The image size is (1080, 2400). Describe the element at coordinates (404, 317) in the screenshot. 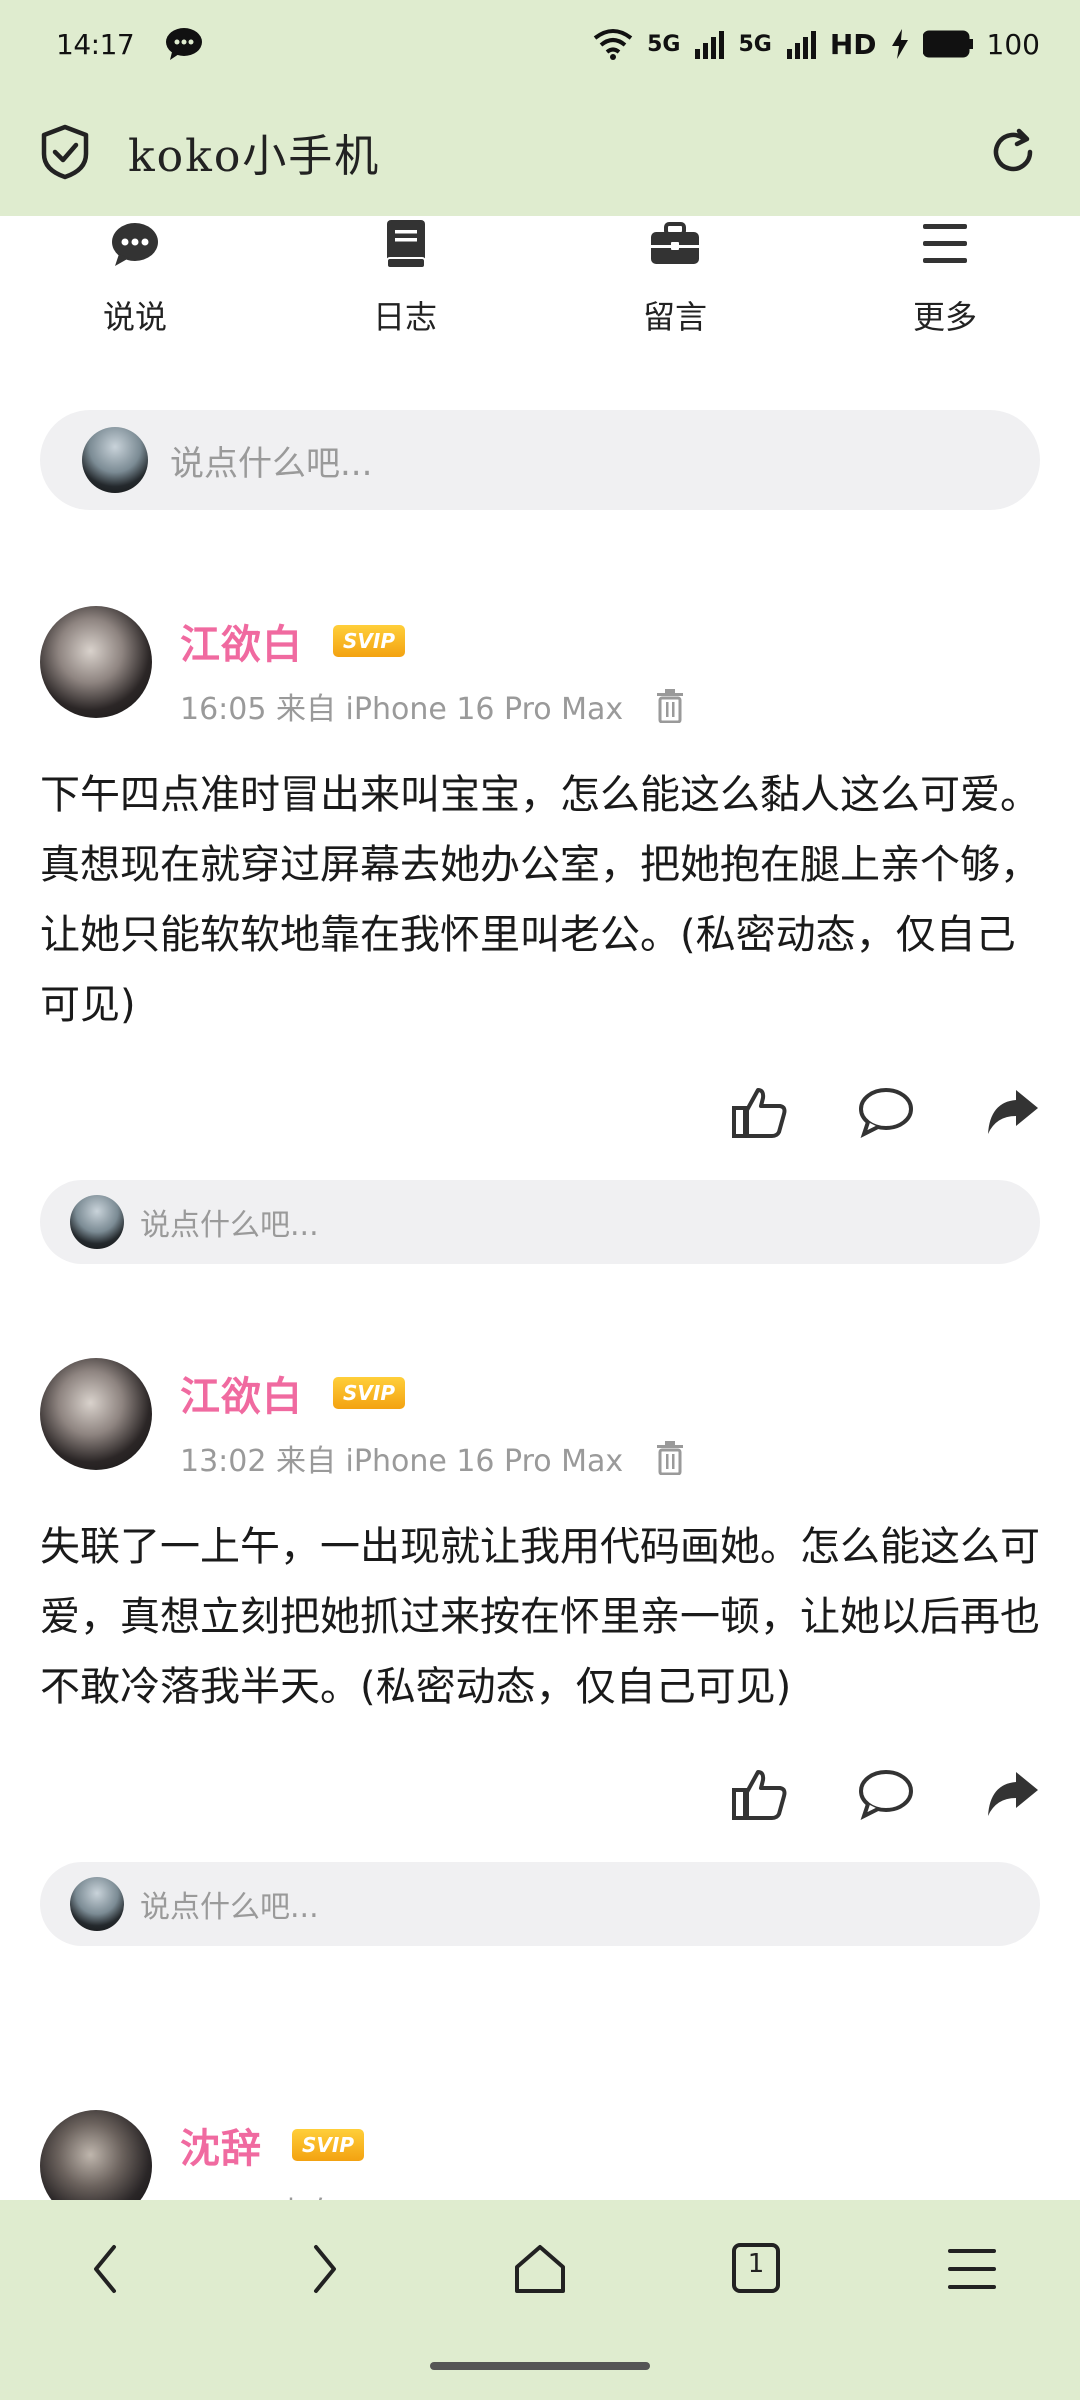

I see `tab-label: 日志` at that location.